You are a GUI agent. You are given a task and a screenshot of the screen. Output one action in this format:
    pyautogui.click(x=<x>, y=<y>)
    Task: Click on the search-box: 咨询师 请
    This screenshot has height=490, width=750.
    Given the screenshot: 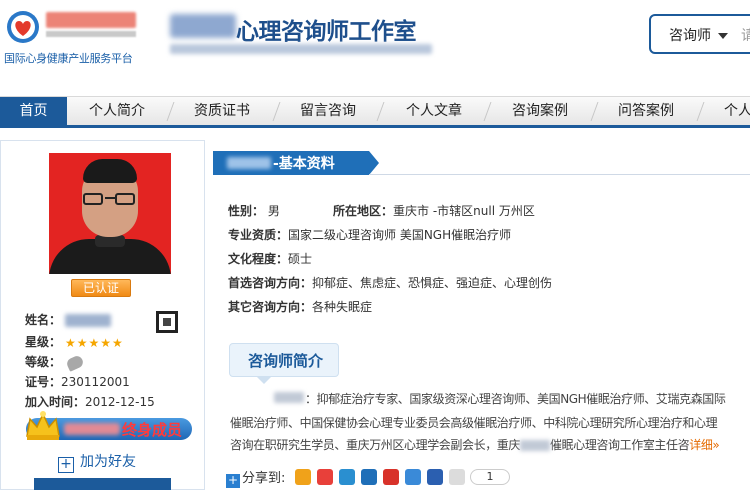 What is the action you would take?
    pyautogui.click(x=699, y=34)
    